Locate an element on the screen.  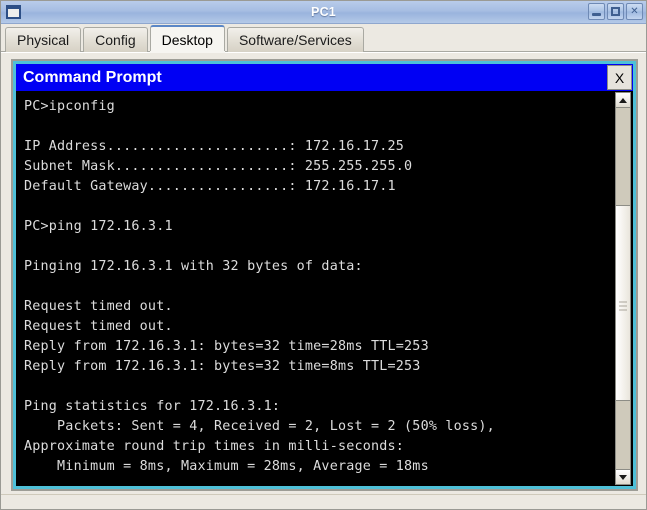
command-prompt-close-button: X is located at coordinates (619, 77).